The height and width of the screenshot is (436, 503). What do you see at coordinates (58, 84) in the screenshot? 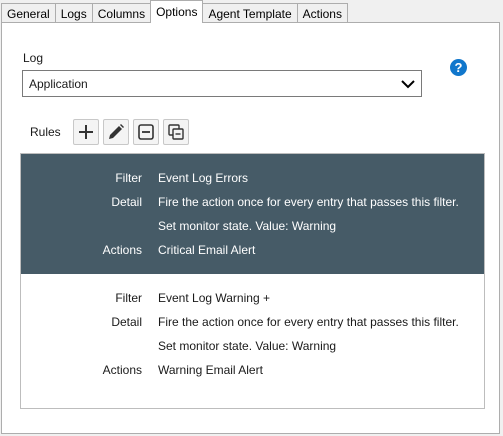
I see `log-dropdown-value: Application` at bounding box center [58, 84].